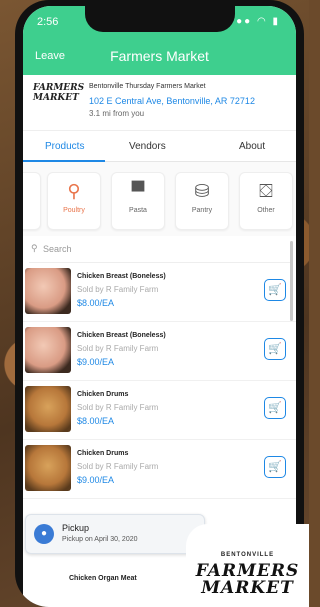 Image resolution: width=320 pixels, height=607 pixels. I want to click on tab-bar: Products Vendors About, so click(159, 146).